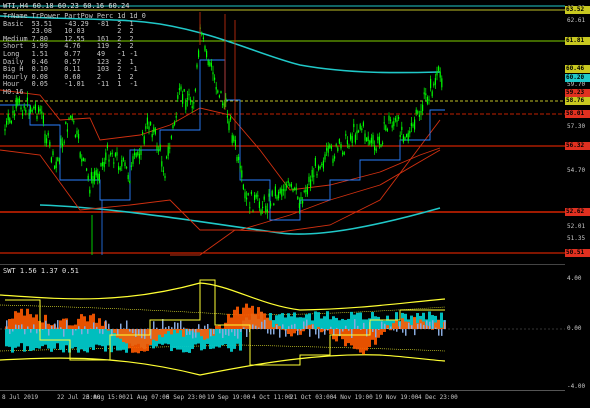 This screenshot has width=590, height=408. I want to click on time-tick-label: 6 Aug 15:00, so click(106, 397).